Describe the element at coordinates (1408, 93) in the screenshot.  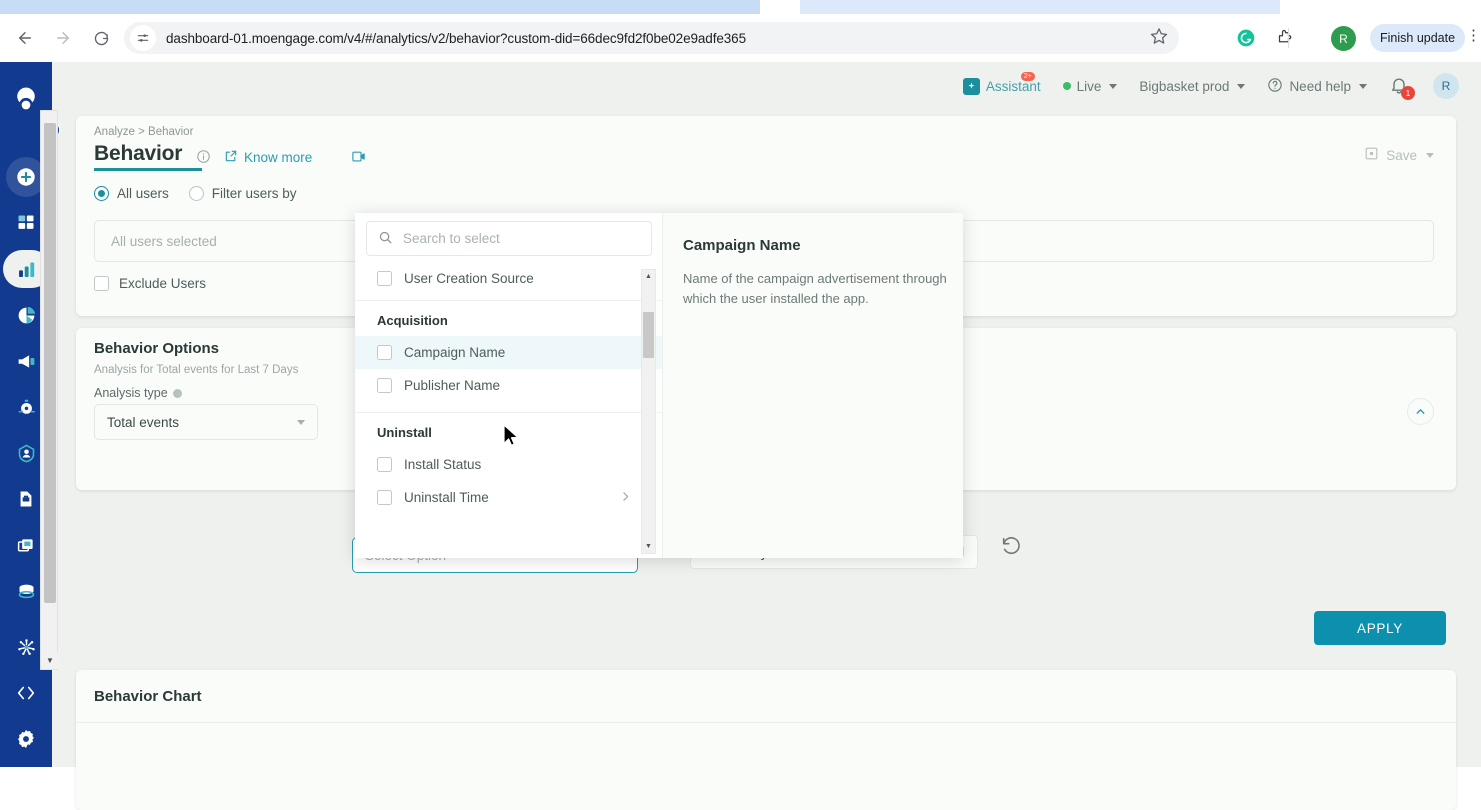
I see `notification-badge: 1` at that location.